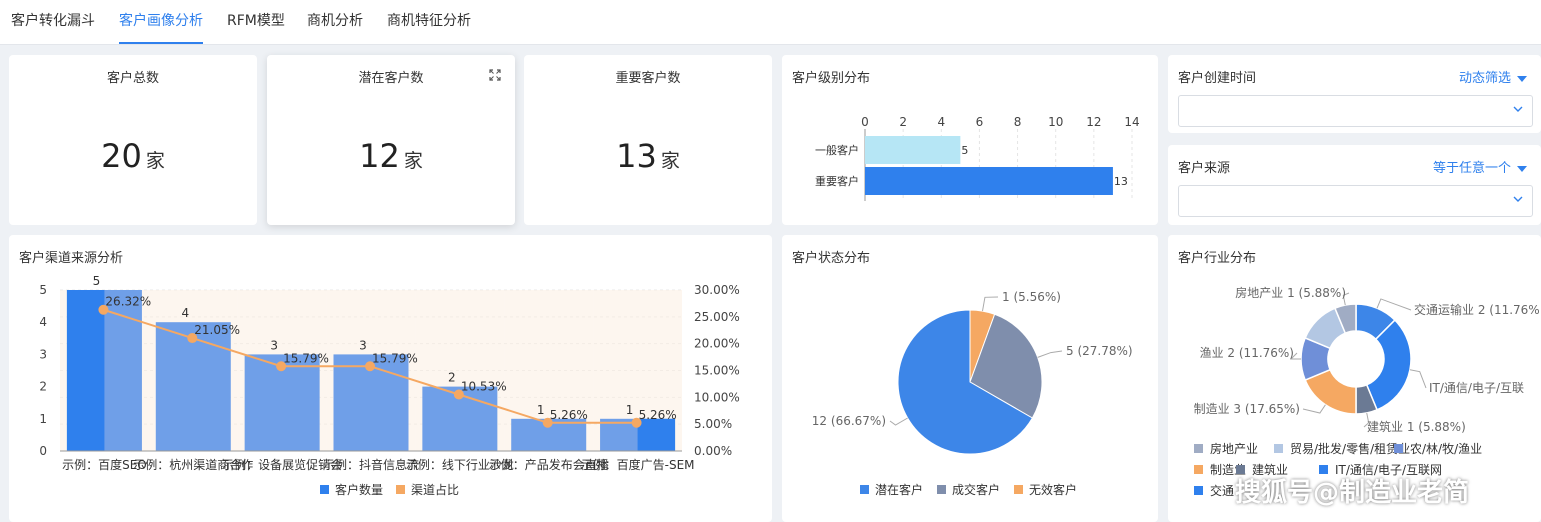  What do you see at coordinates (484, 386) in the screenshot?
I see `line-data-label: 10.53%` at bounding box center [484, 386].